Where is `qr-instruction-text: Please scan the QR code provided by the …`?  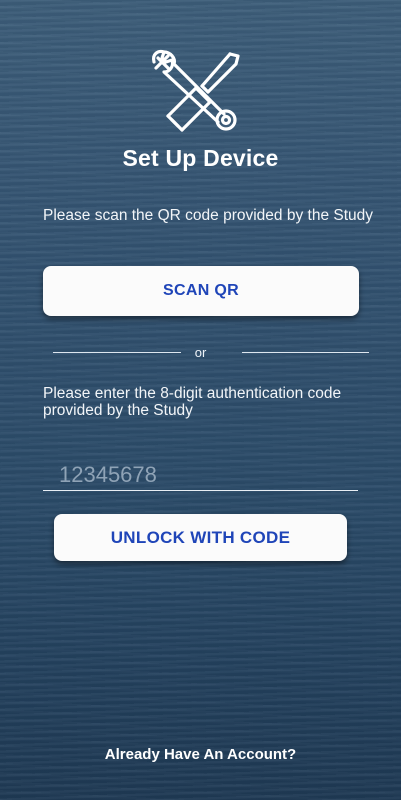 qr-instruction-text: Please scan the QR code provided by the … is located at coordinates (208, 215).